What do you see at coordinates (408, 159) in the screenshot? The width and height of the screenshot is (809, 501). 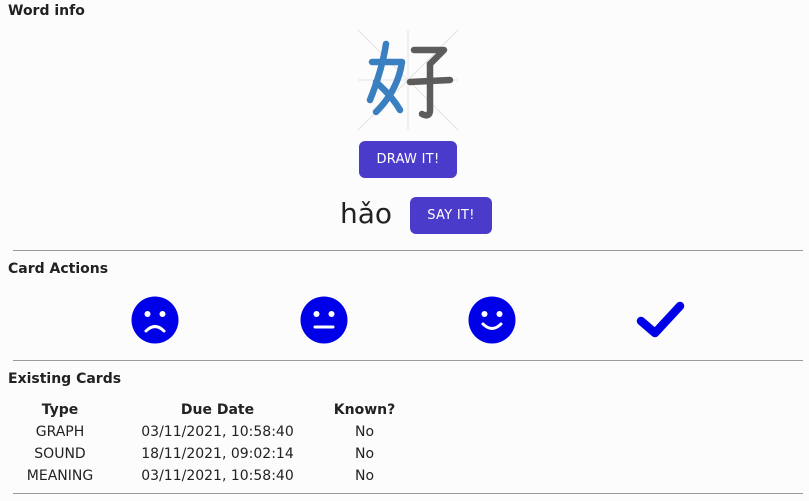 I see `draw-it-button: DRAW IT!` at bounding box center [408, 159].